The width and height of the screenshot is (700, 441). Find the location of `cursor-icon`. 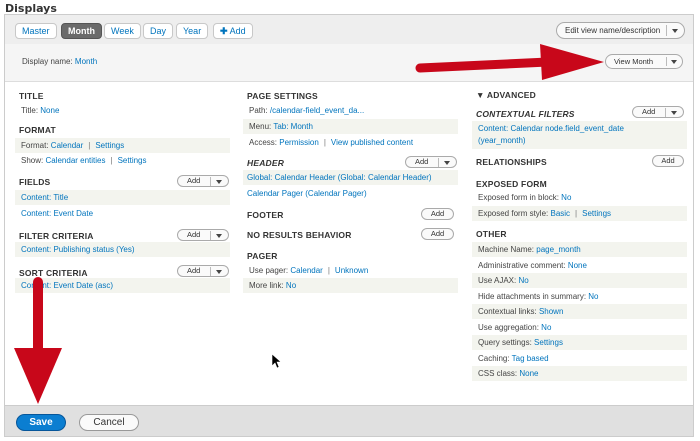

cursor-icon is located at coordinates (276, 361).